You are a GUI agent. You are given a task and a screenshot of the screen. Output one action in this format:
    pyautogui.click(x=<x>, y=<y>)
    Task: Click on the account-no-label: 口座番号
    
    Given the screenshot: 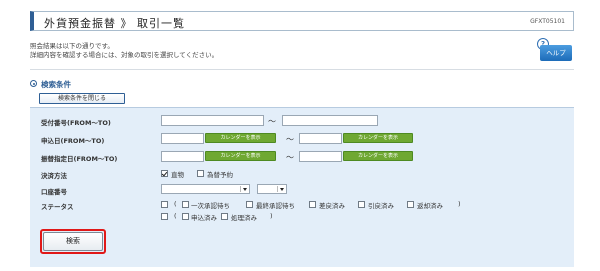 What is the action you would take?
    pyautogui.click(x=54, y=192)
    